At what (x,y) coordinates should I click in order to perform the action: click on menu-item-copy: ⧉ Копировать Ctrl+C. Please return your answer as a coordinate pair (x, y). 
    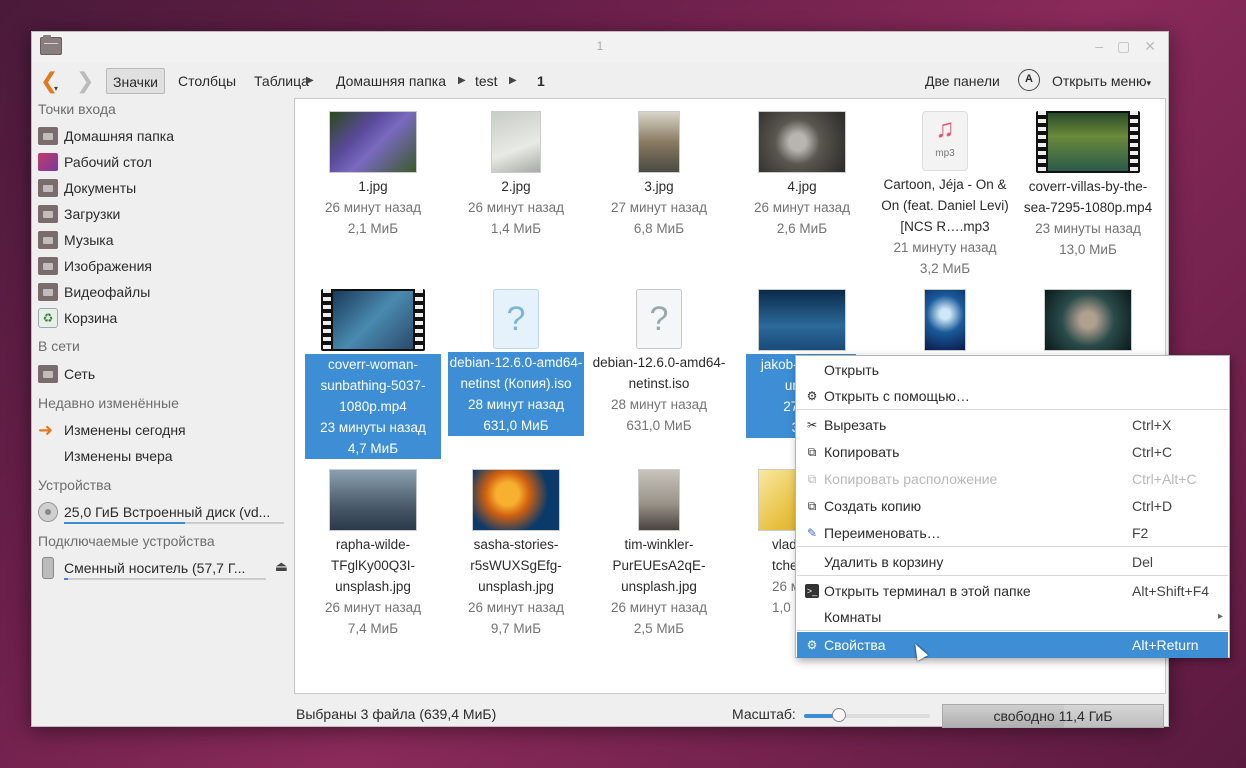
    Looking at the image, I should click on (1012, 452).